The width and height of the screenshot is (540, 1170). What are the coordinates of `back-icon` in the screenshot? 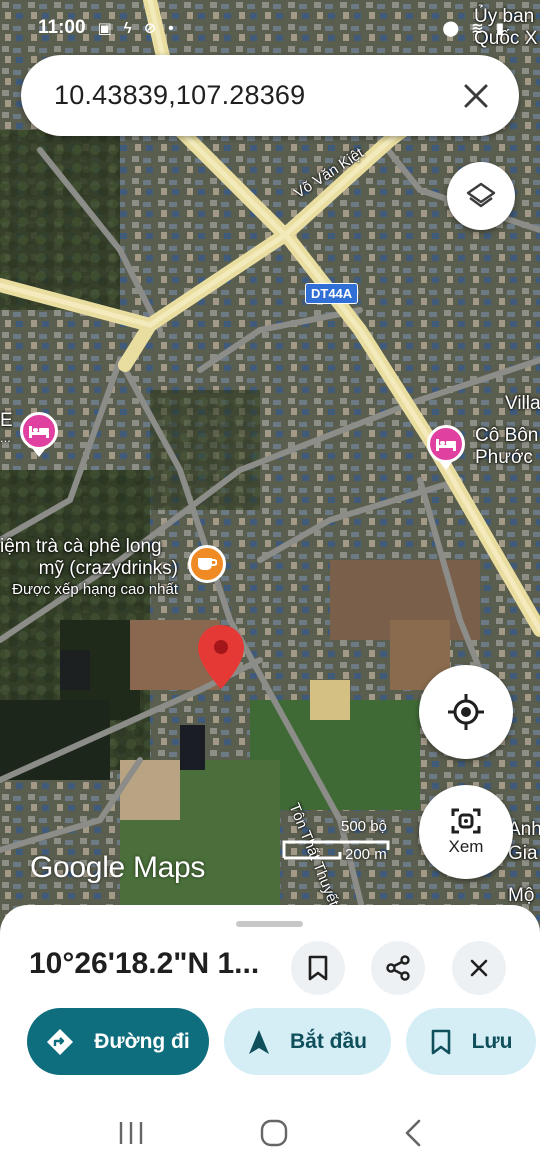 It's located at (413, 1133).